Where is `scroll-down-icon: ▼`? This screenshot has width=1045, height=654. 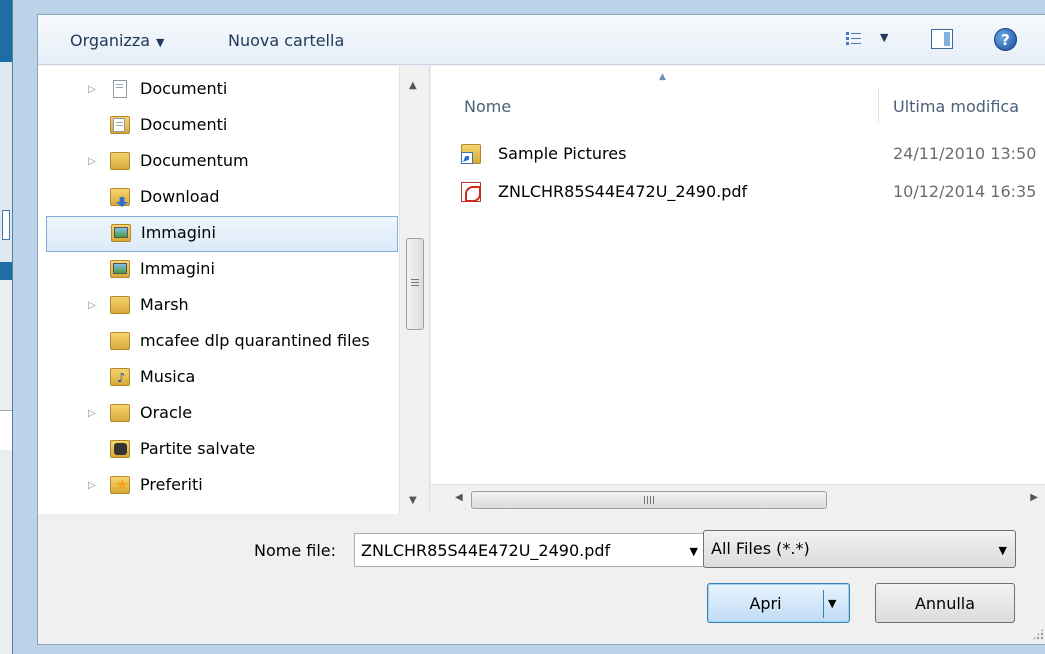 scroll-down-icon: ▼ is located at coordinates (413, 500).